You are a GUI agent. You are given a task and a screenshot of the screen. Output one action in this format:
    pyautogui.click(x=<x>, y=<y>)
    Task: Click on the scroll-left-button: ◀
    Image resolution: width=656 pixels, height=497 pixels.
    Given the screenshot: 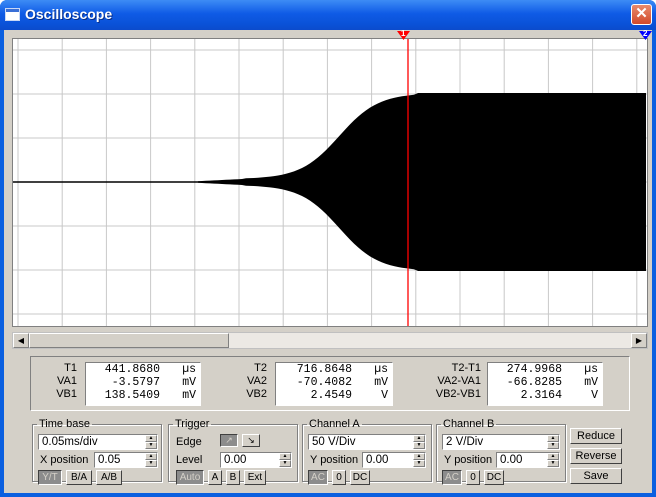 What is the action you would take?
    pyautogui.click(x=21, y=340)
    